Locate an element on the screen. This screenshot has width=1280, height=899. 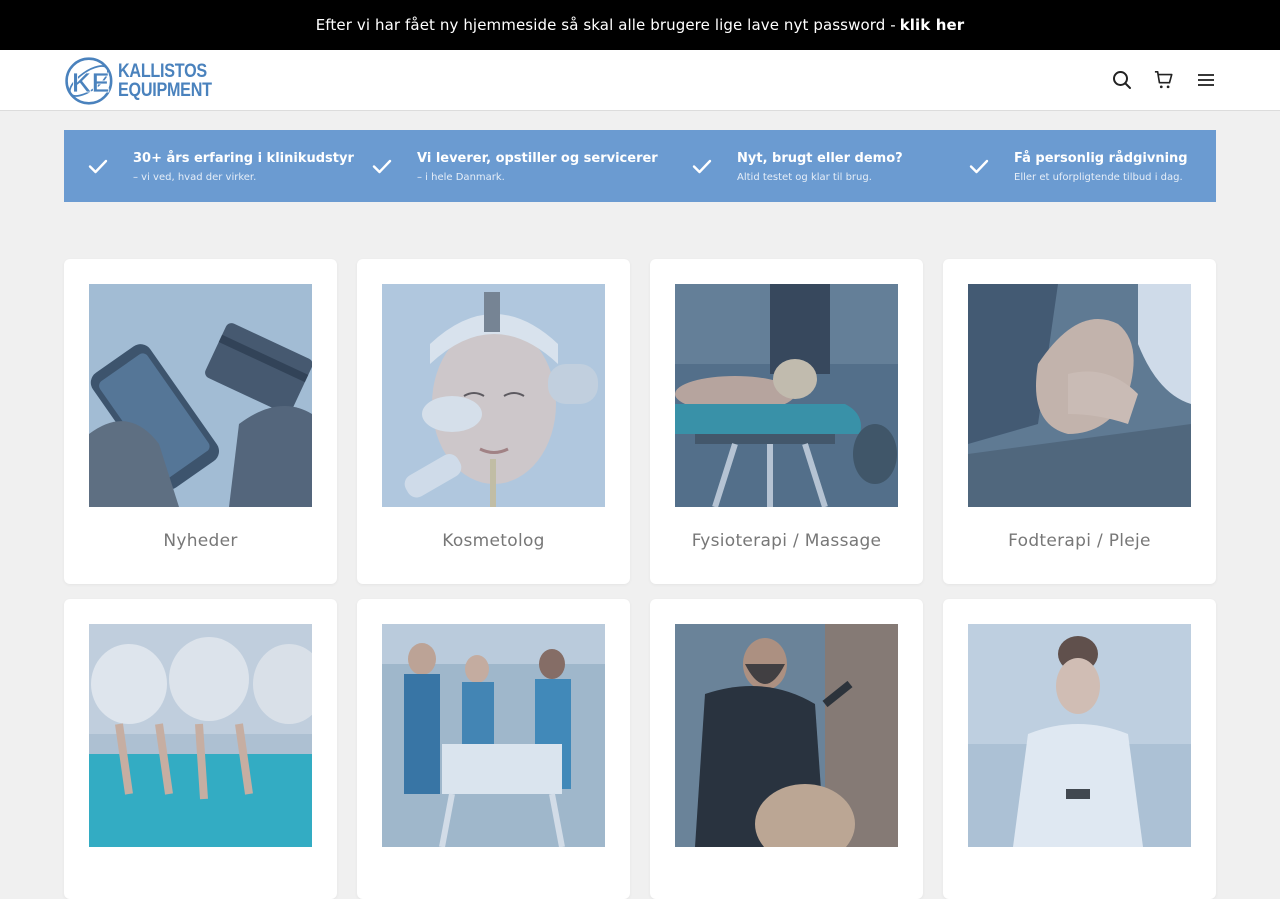
category-card-kosmetolog: Kosmetolog is located at coordinates (493, 421).